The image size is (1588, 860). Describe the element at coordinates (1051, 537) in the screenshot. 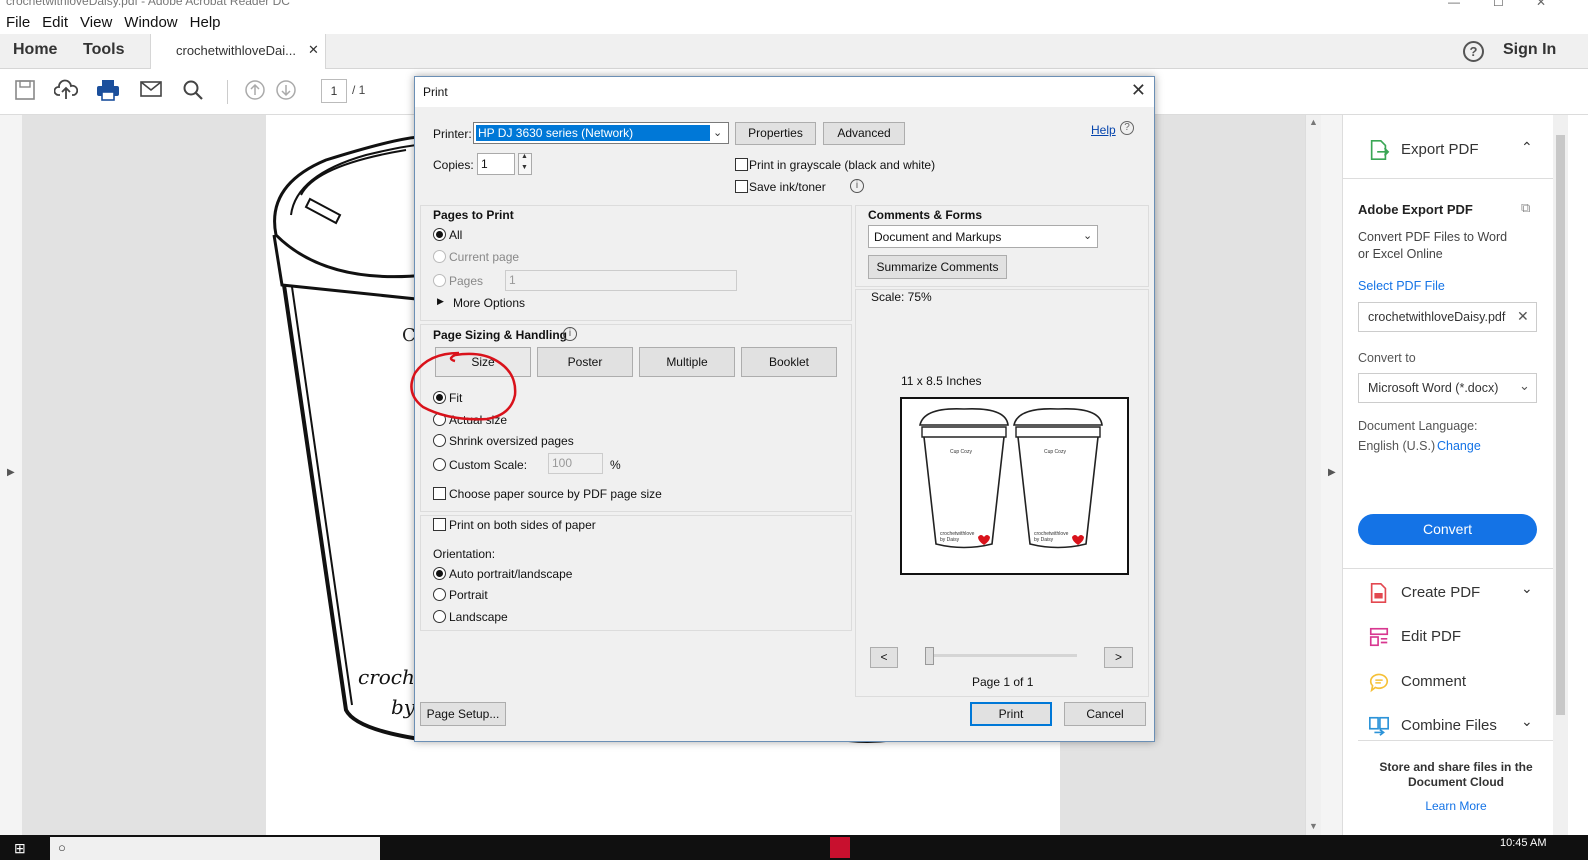

I see `preview-label-2b: crochetwithlove by Daisy` at that location.